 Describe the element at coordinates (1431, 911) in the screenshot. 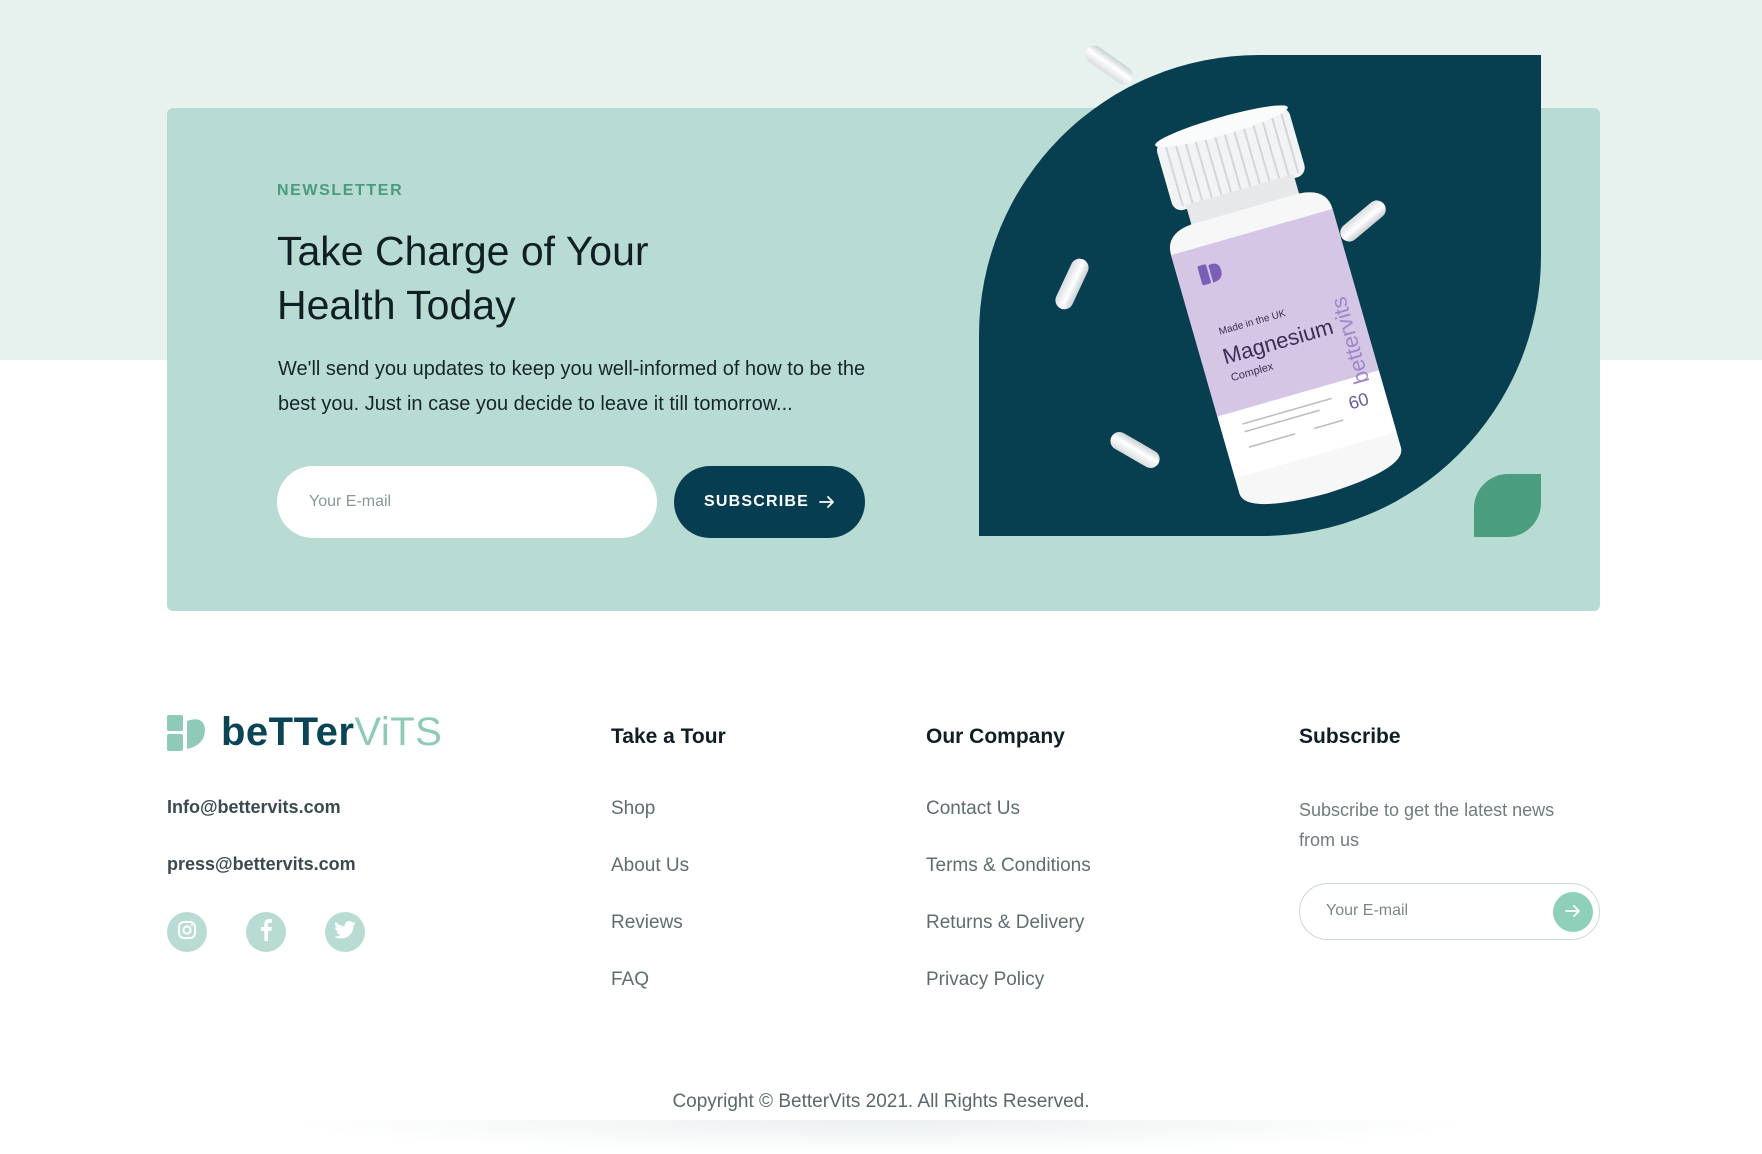

I see `footer-email-input` at that location.